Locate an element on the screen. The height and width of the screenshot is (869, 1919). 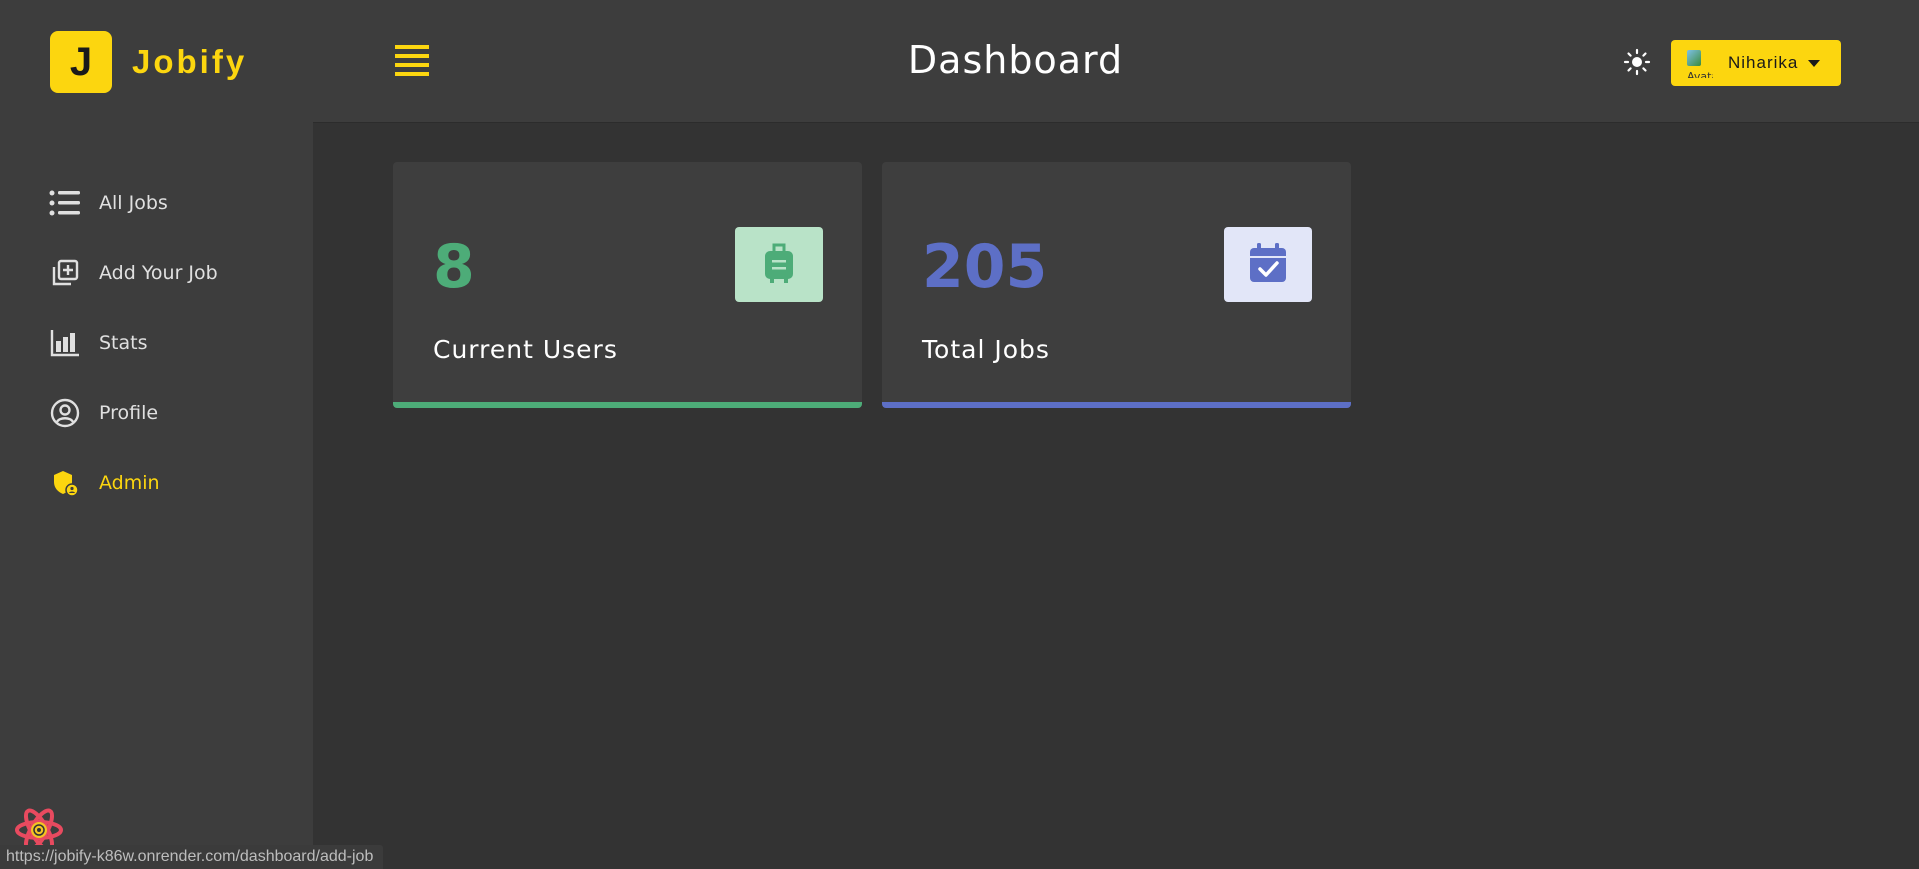
sidebar-item-label: Add Your Job is located at coordinates (158, 273).